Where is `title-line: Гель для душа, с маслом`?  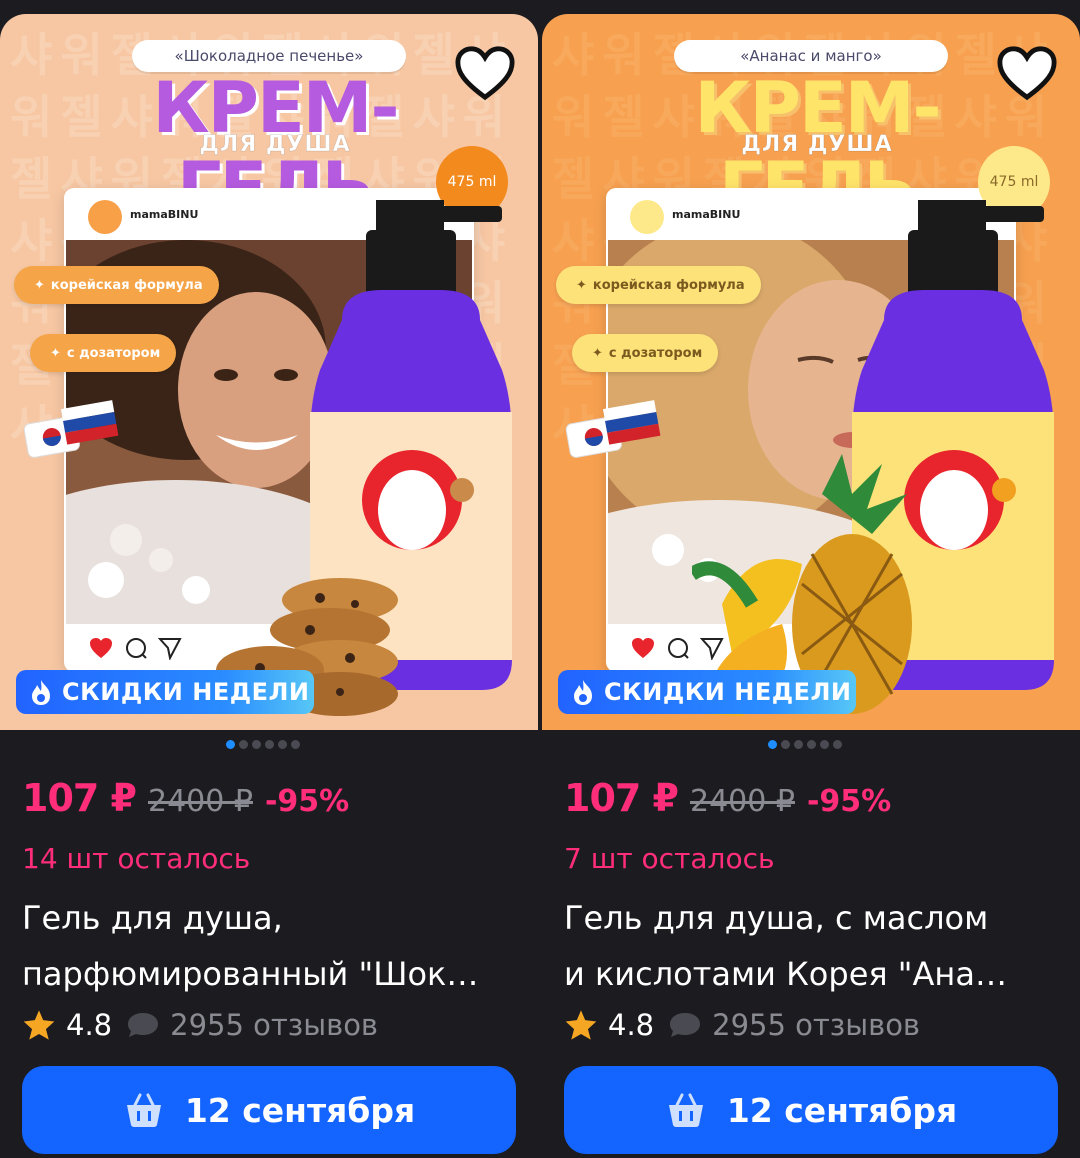
title-line: Гель для душа, с маслом is located at coordinates (776, 918).